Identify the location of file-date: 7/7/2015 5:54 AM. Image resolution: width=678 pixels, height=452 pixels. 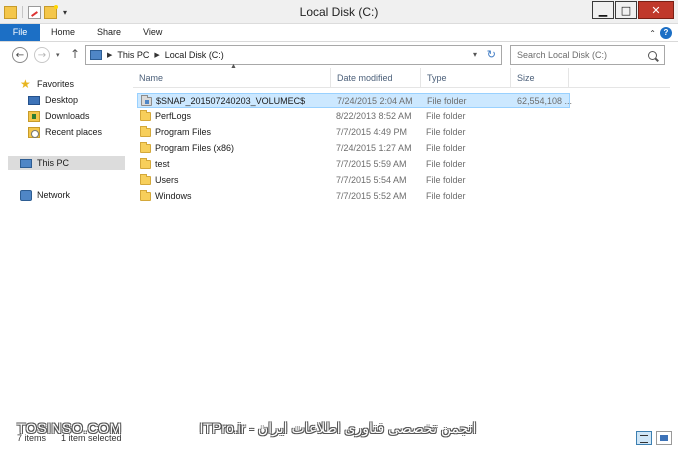
(371, 180).